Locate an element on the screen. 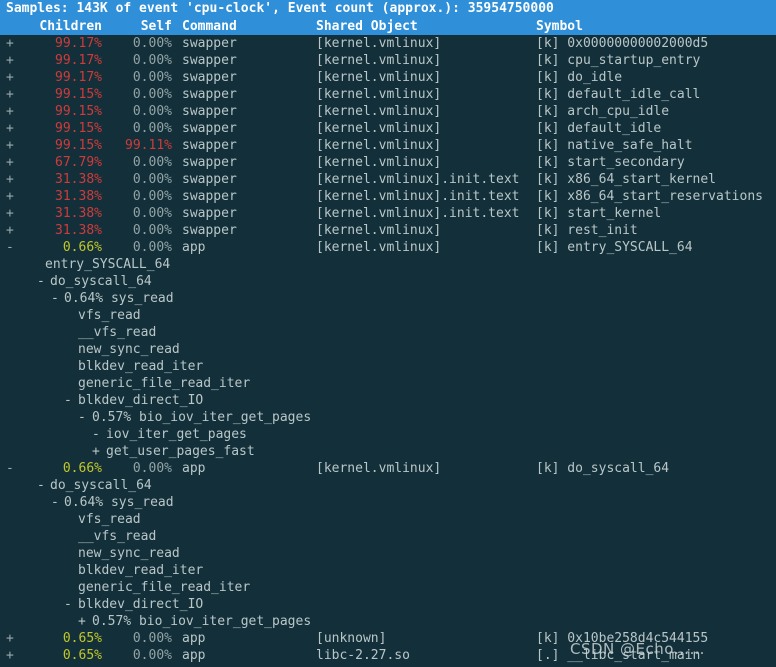 The width and height of the screenshot is (776, 667). callchain-symbol: 0.64% sys_read is located at coordinates (119, 298).